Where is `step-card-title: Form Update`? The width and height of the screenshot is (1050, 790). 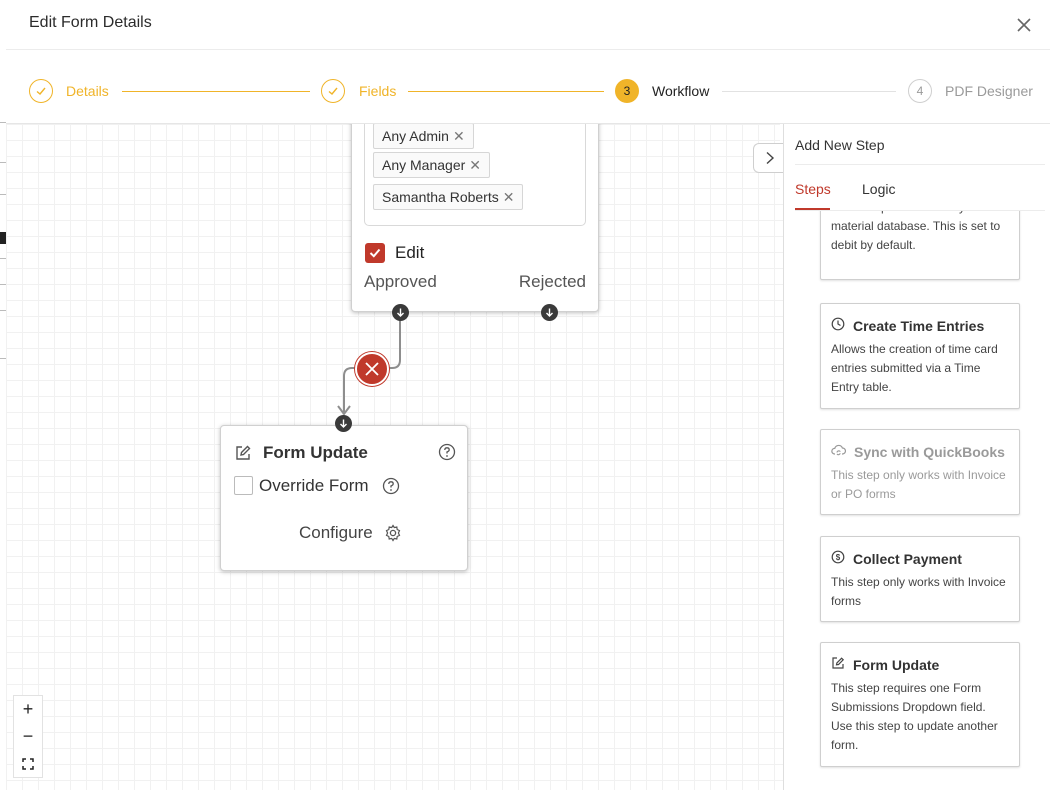 step-card-title: Form Update is located at coordinates (896, 664).